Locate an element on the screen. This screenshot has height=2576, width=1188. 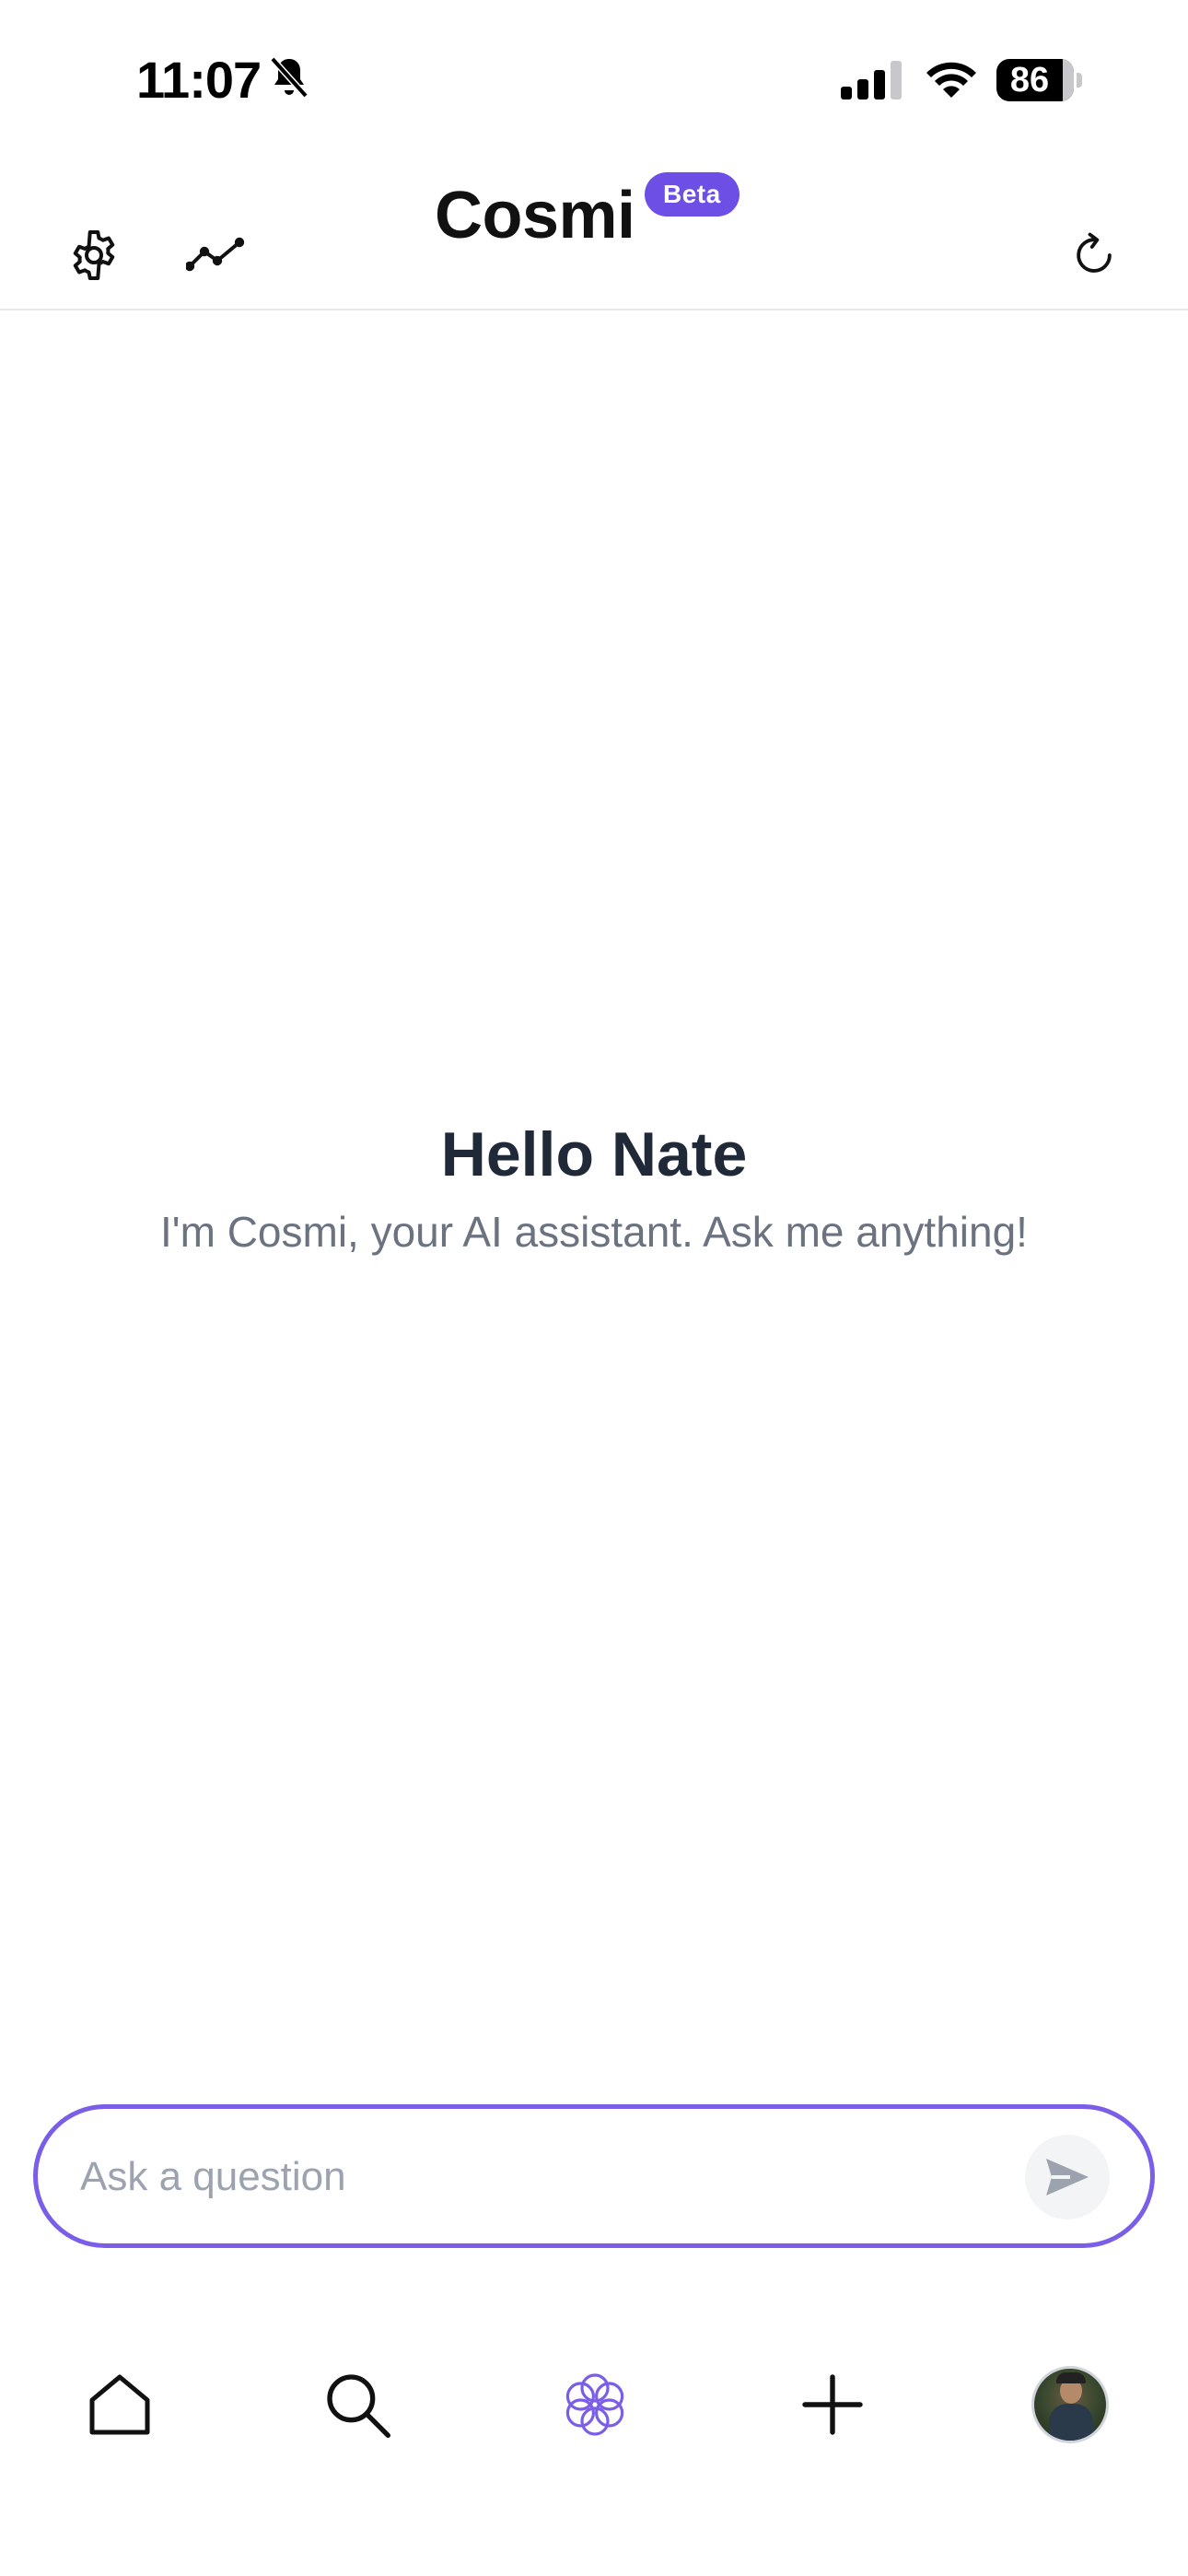
settings-button is located at coordinates (94, 256).